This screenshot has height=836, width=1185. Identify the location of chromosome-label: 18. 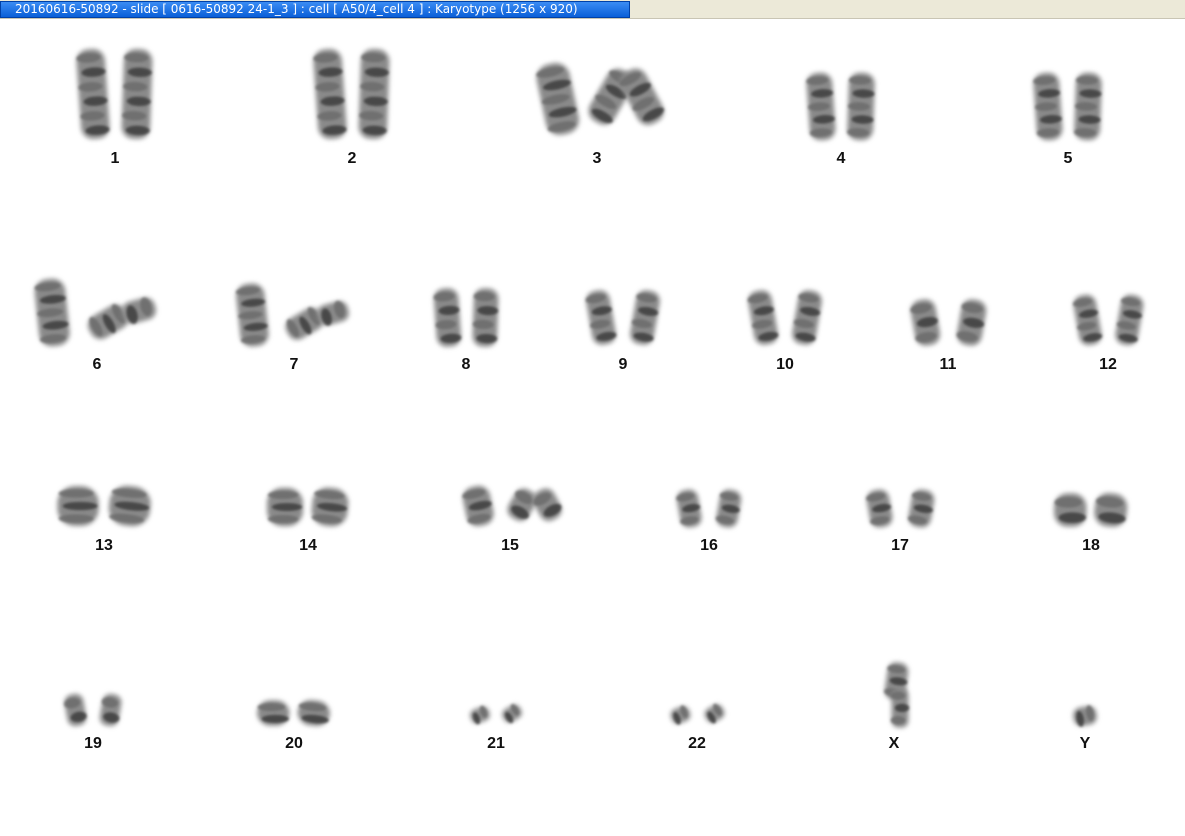
(1091, 545).